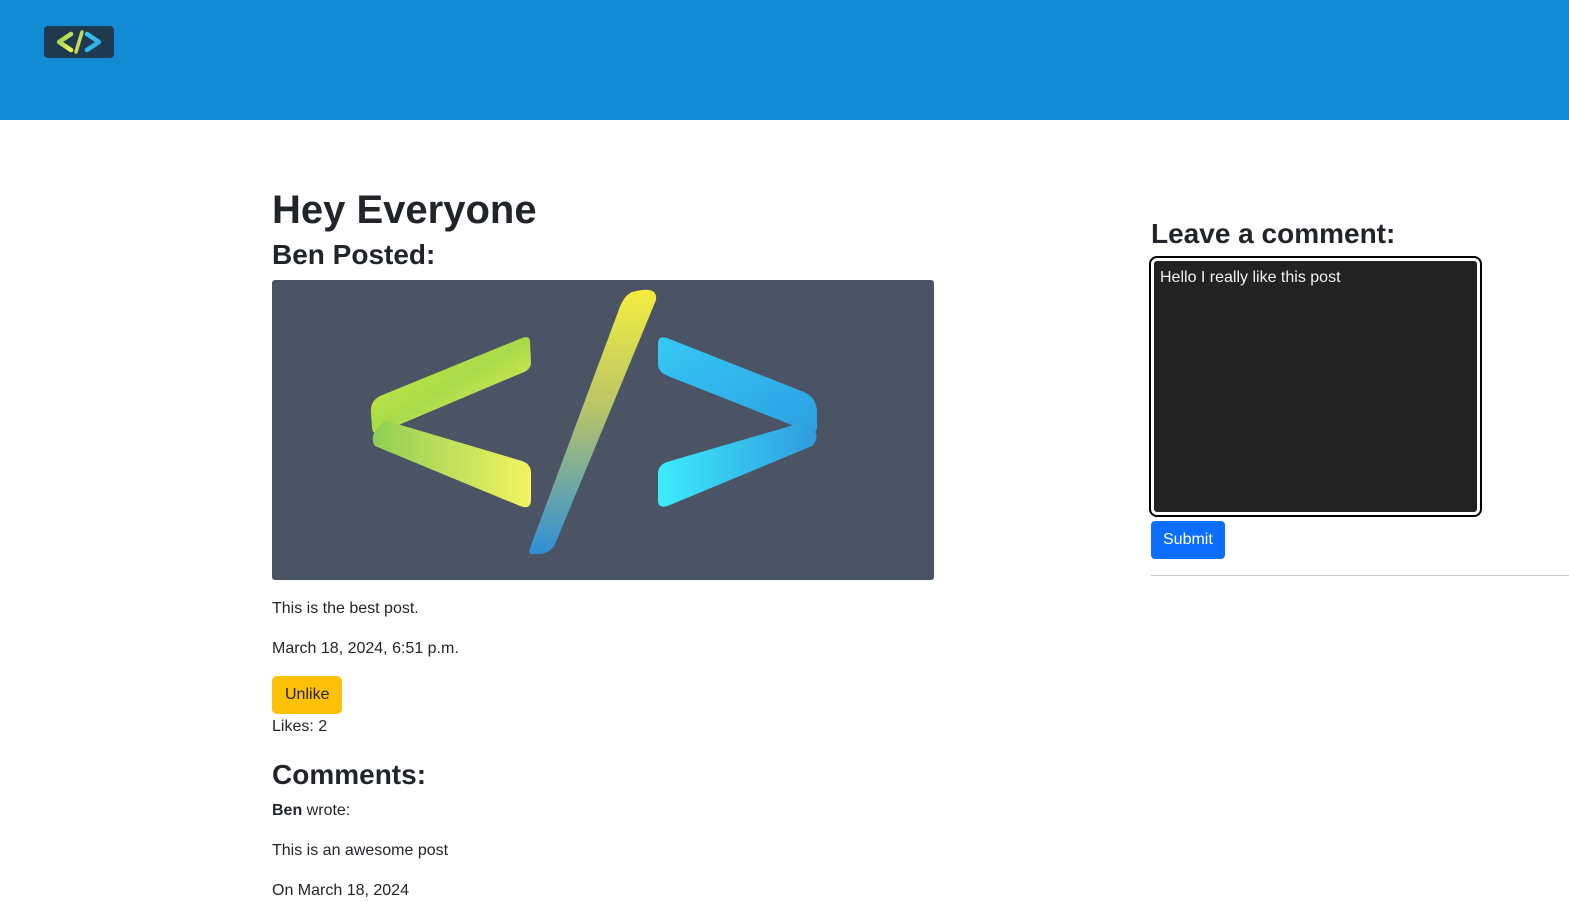  What do you see at coordinates (1188, 540) in the screenshot?
I see `submit-button: Submit` at bounding box center [1188, 540].